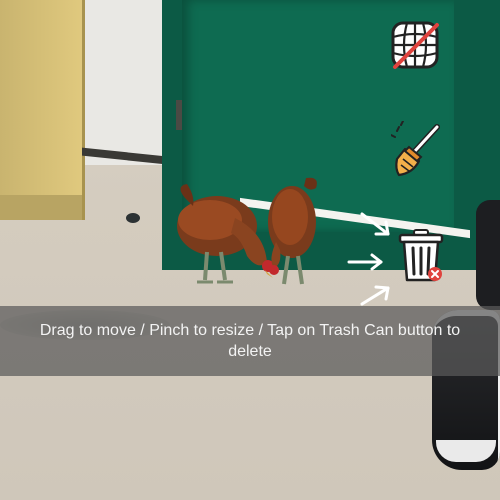  What do you see at coordinates (179, 115) in the screenshot?
I see `door-hinge` at bounding box center [179, 115].